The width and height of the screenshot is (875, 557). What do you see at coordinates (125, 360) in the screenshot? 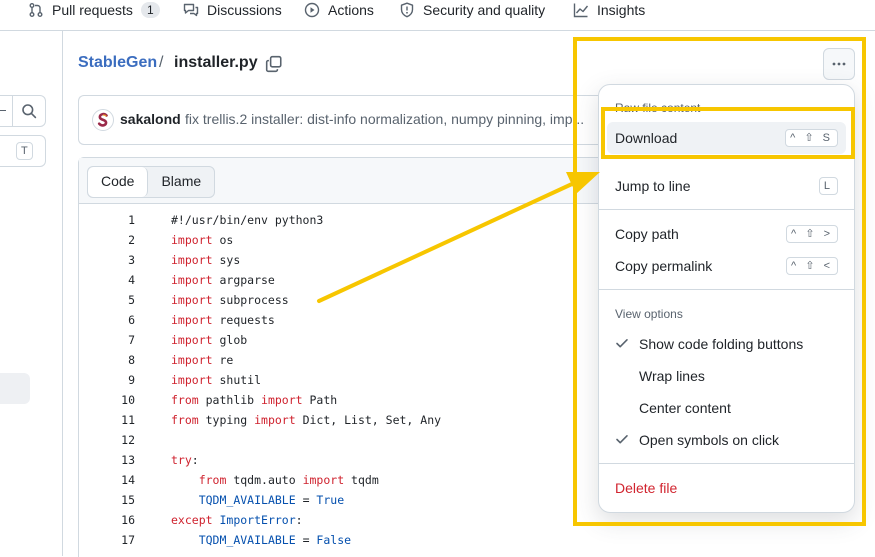
I see `line-number: 8` at bounding box center [125, 360].